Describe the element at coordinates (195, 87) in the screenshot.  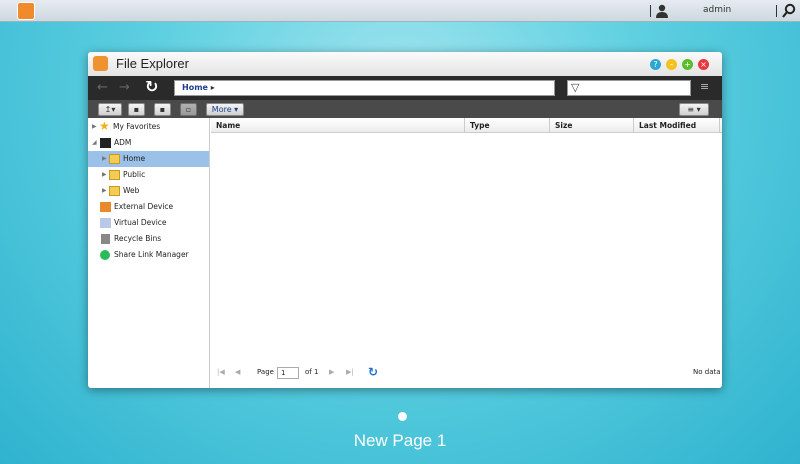
I see `breadcrumb-home: Home` at that location.